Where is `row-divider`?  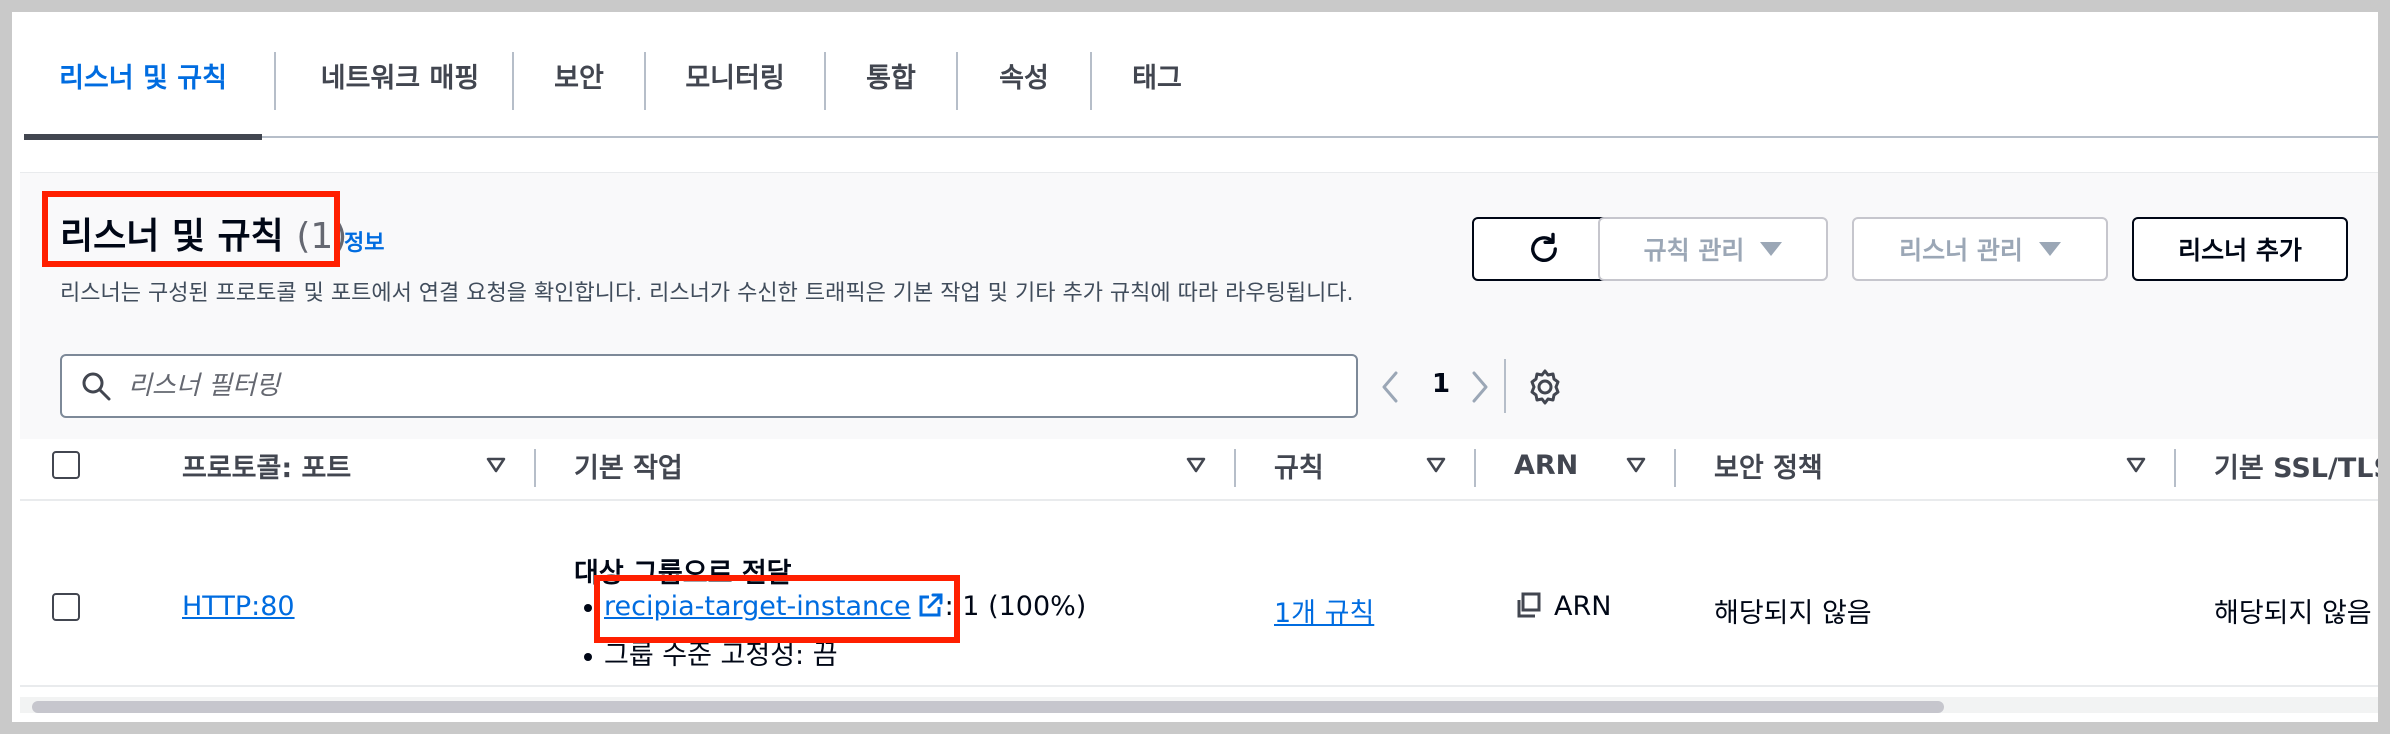 row-divider is located at coordinates (1199, 686).